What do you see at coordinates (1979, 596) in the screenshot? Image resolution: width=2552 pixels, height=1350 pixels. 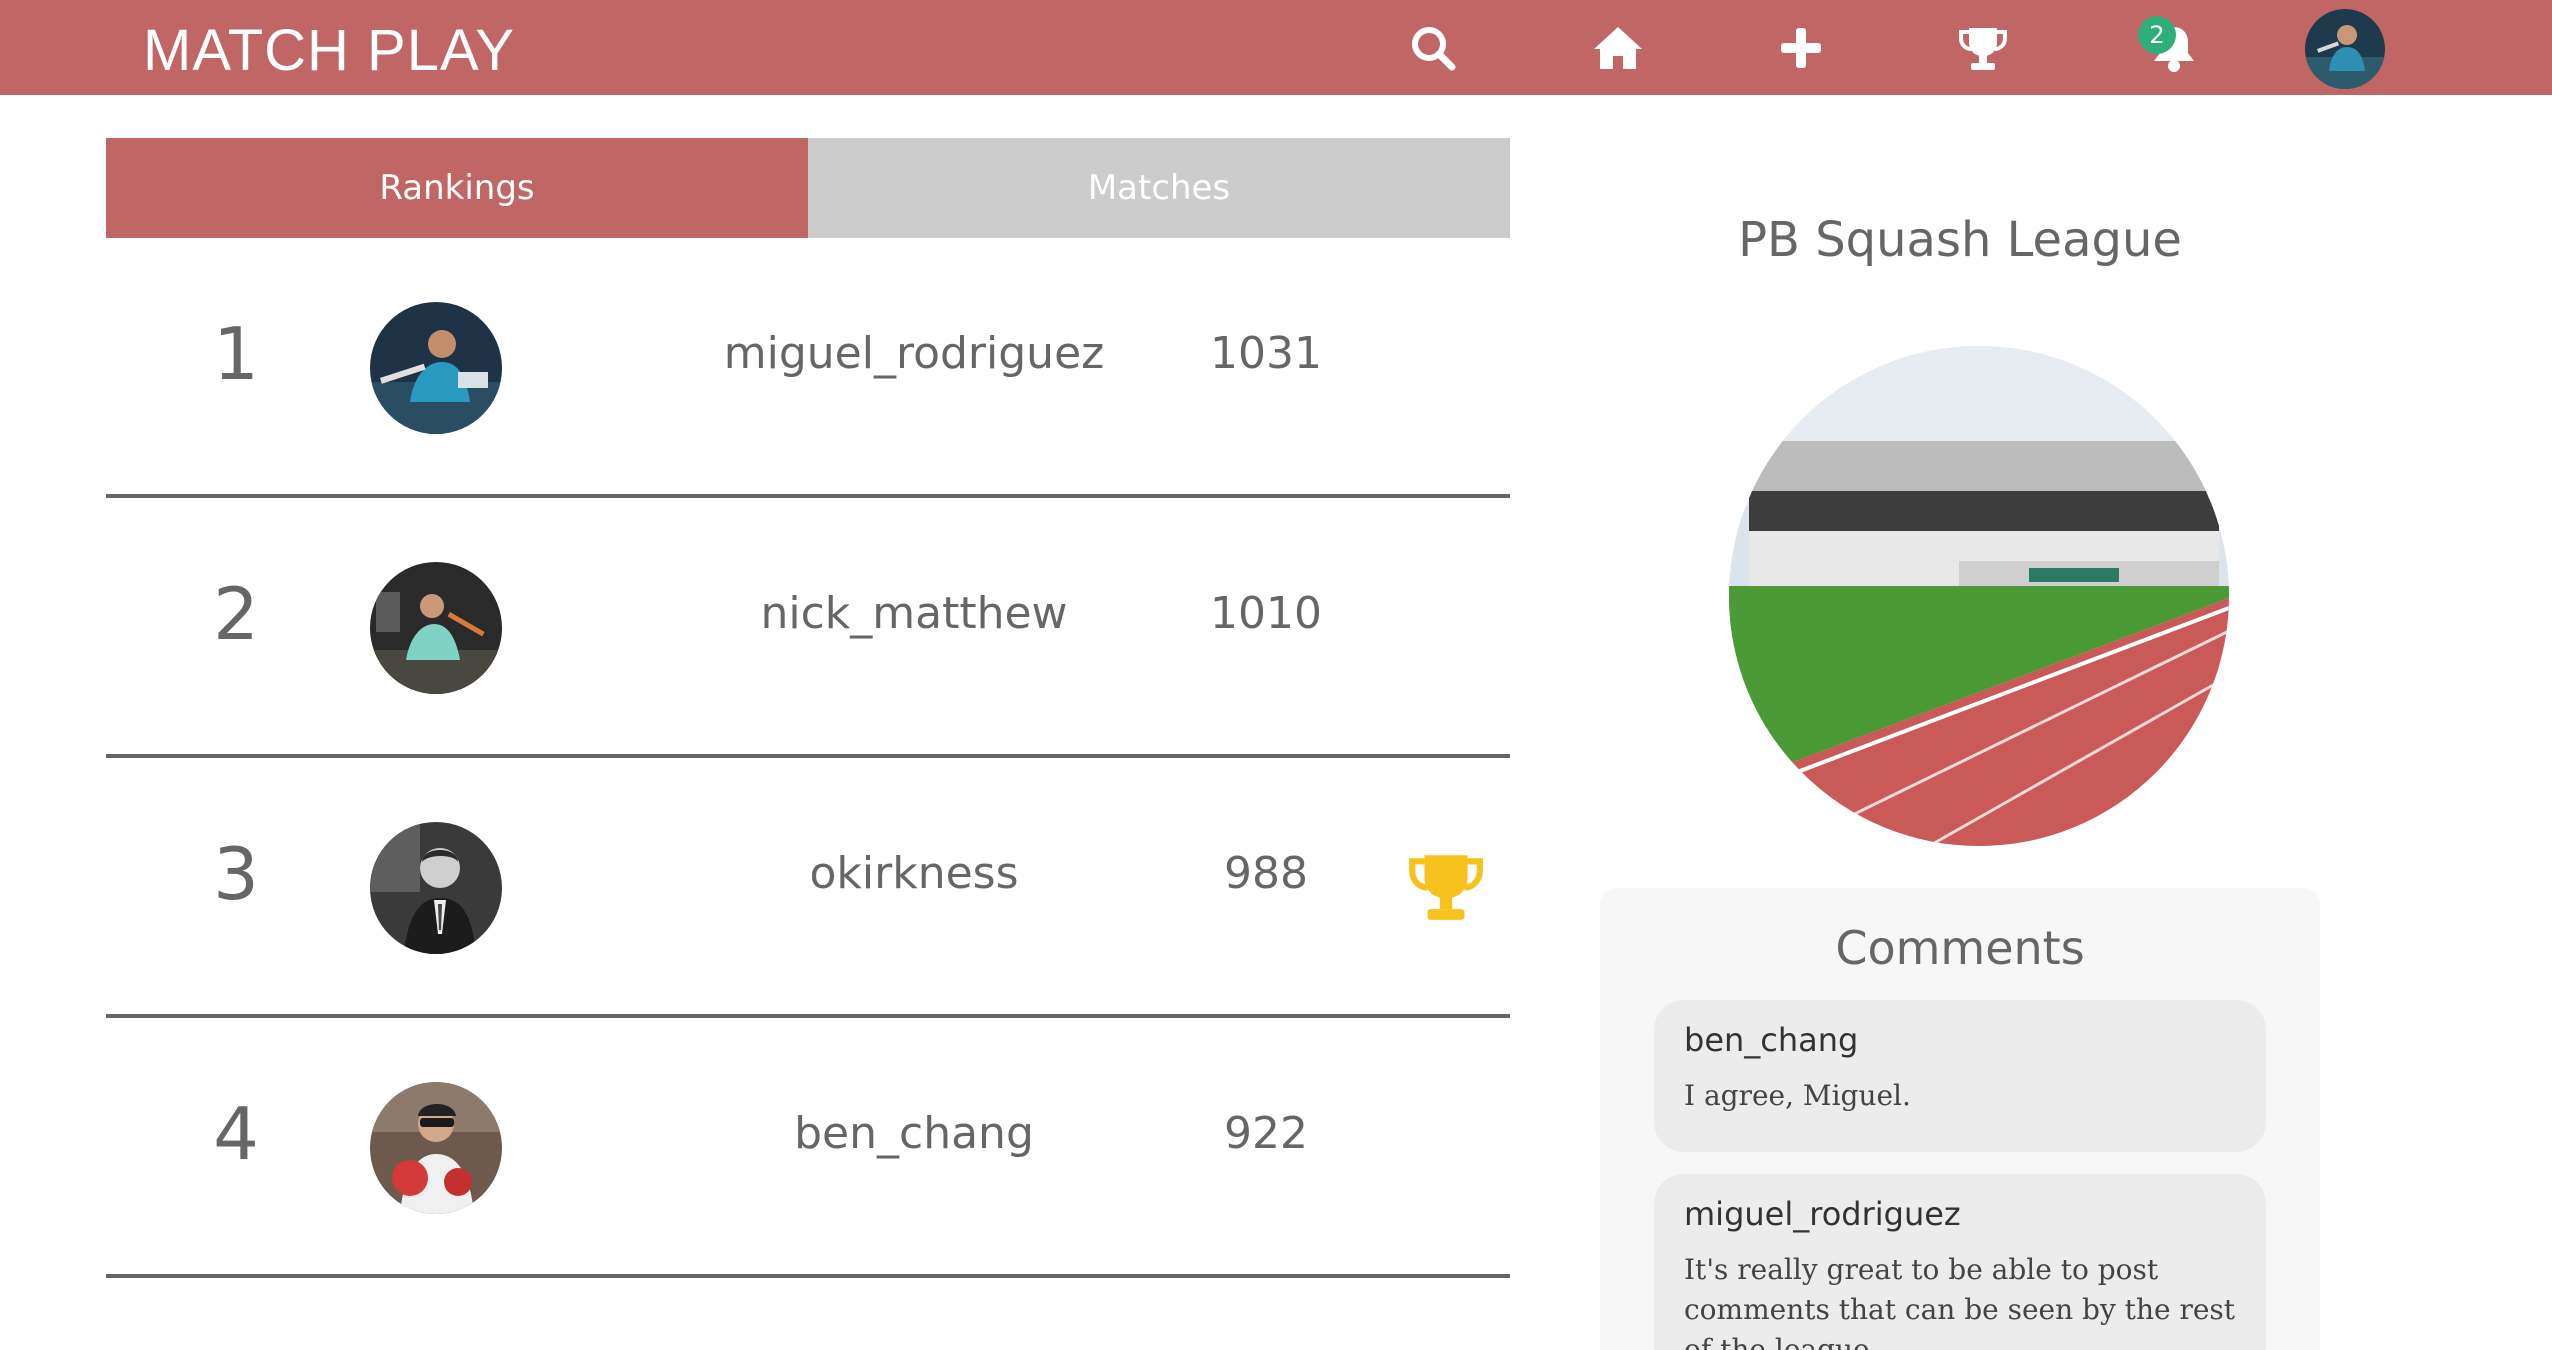 I see `league-photo` at bounding box center [1979, 596].